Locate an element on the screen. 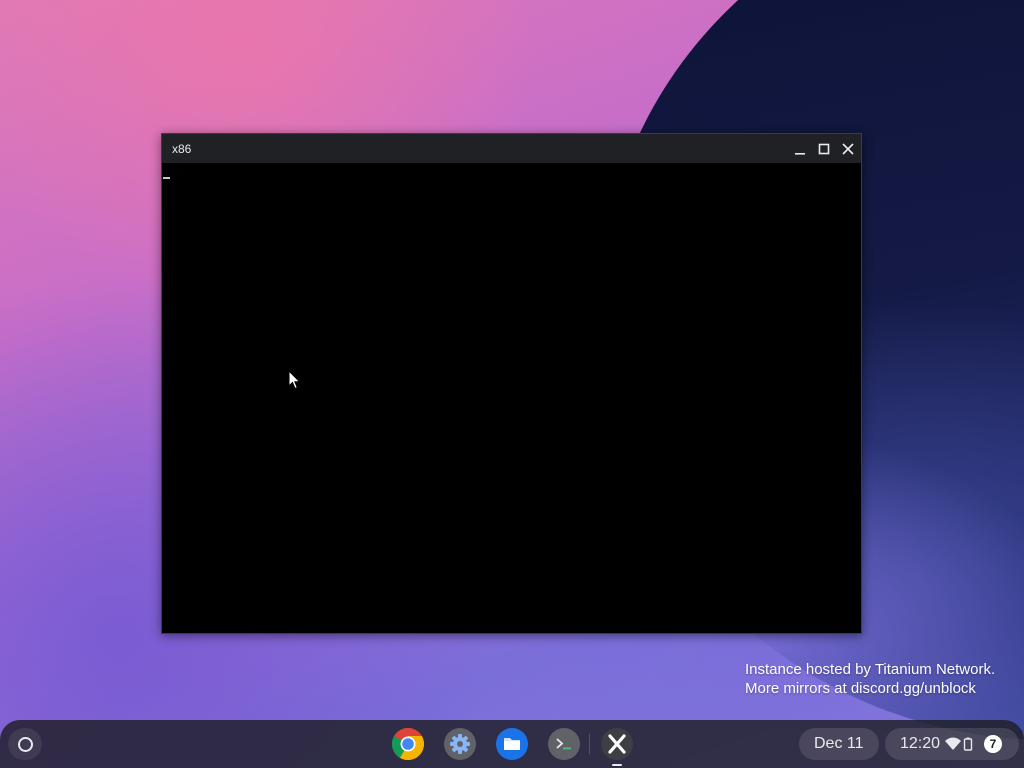  shelf-app-settings is located at coordinates (460, 744).